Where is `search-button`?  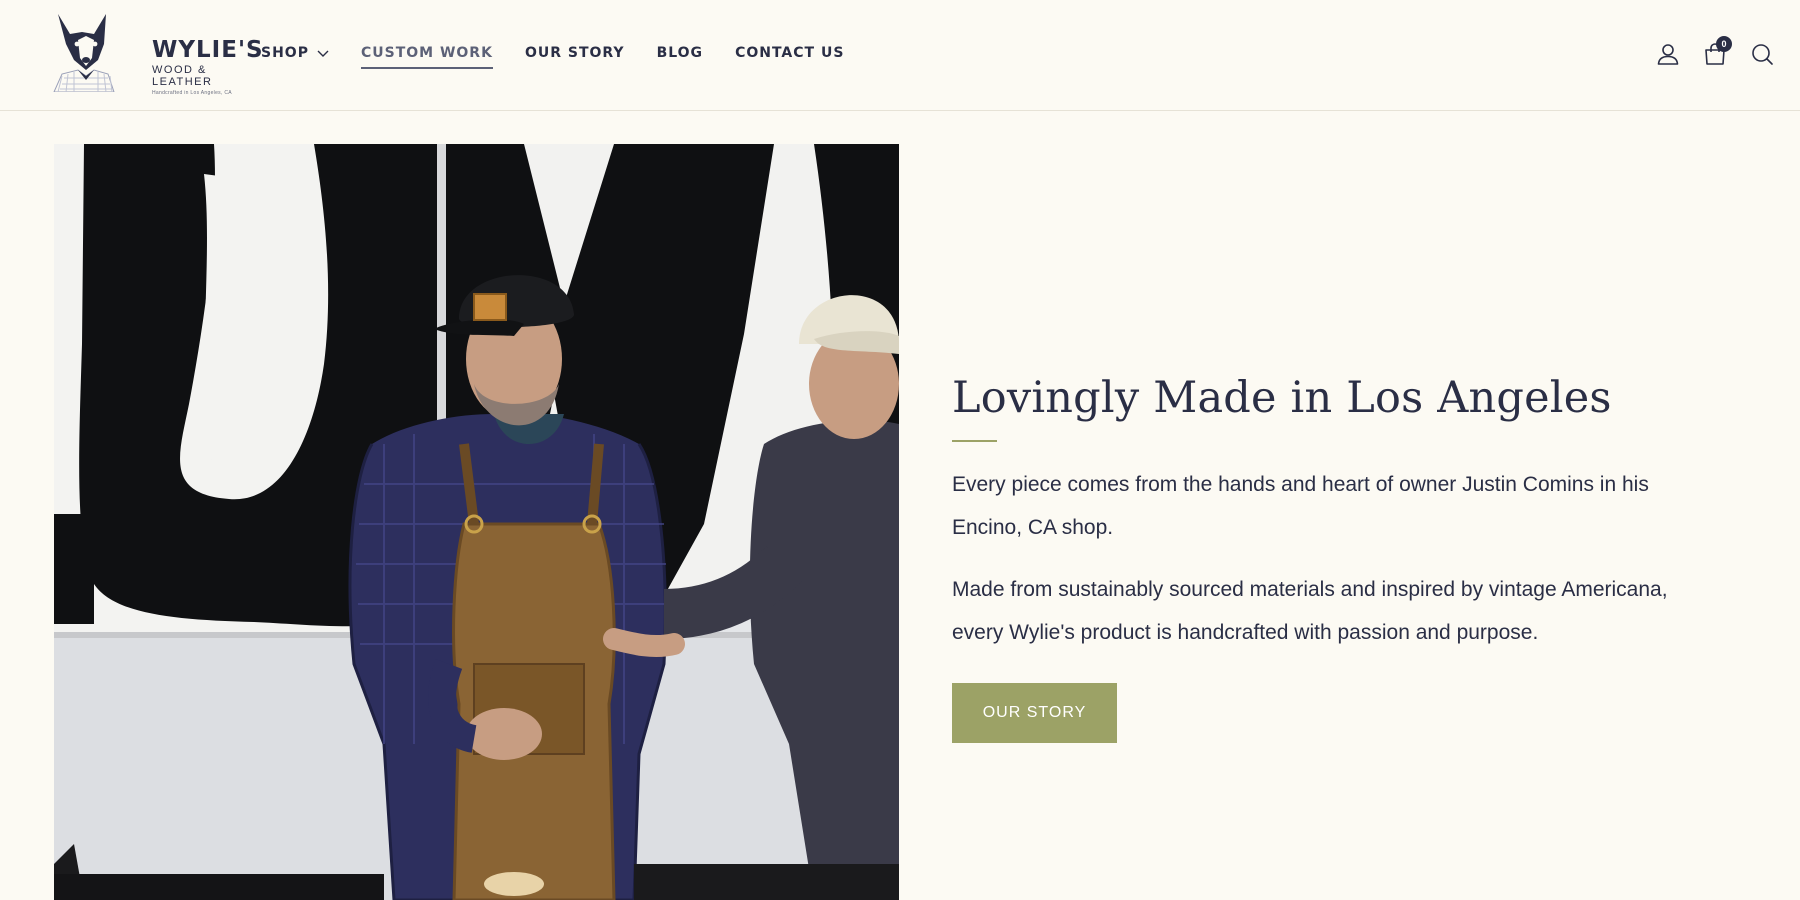
search-button is located at coordinates (1762, 54).